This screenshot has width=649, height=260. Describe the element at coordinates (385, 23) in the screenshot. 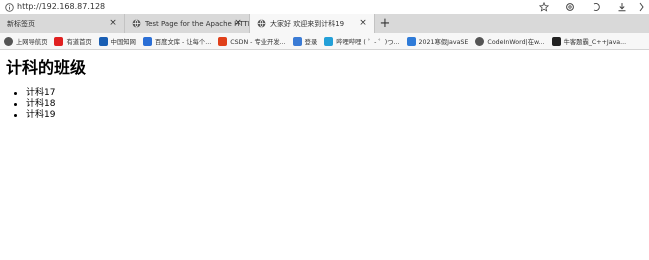

I see `new-tab-button: +` at that location.